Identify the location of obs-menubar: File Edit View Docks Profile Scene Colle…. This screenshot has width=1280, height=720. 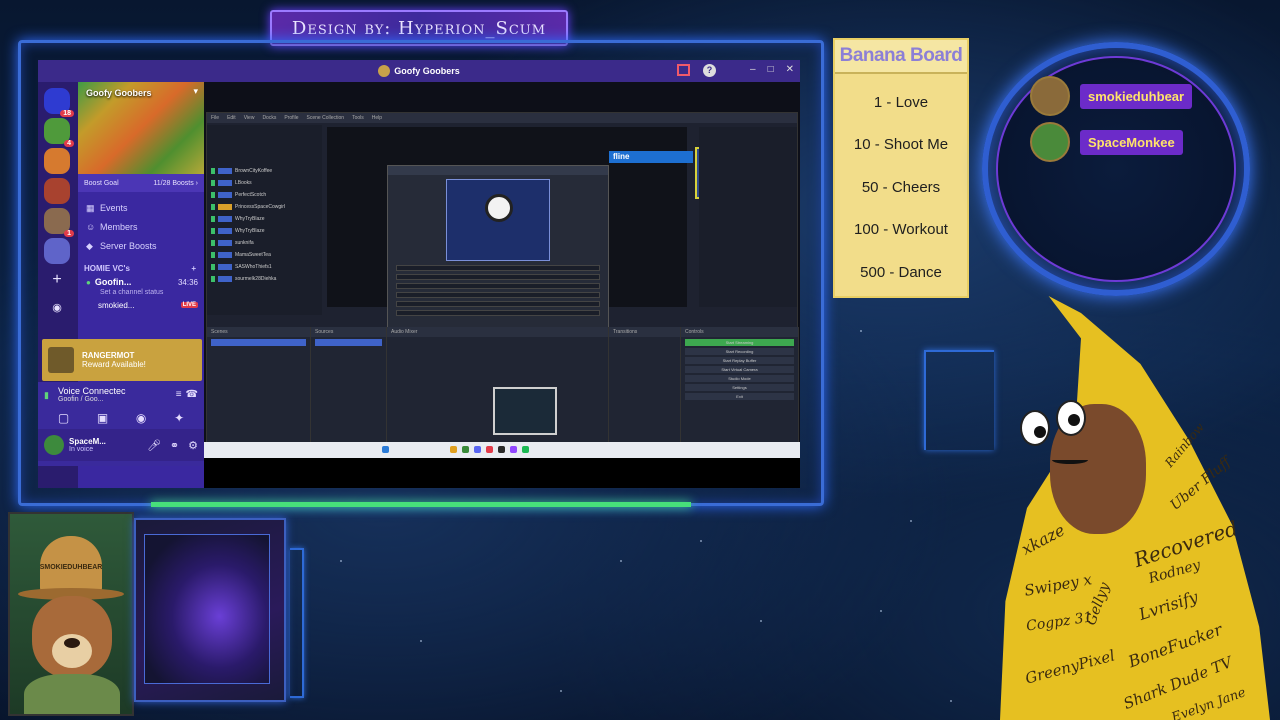
(502, 118).